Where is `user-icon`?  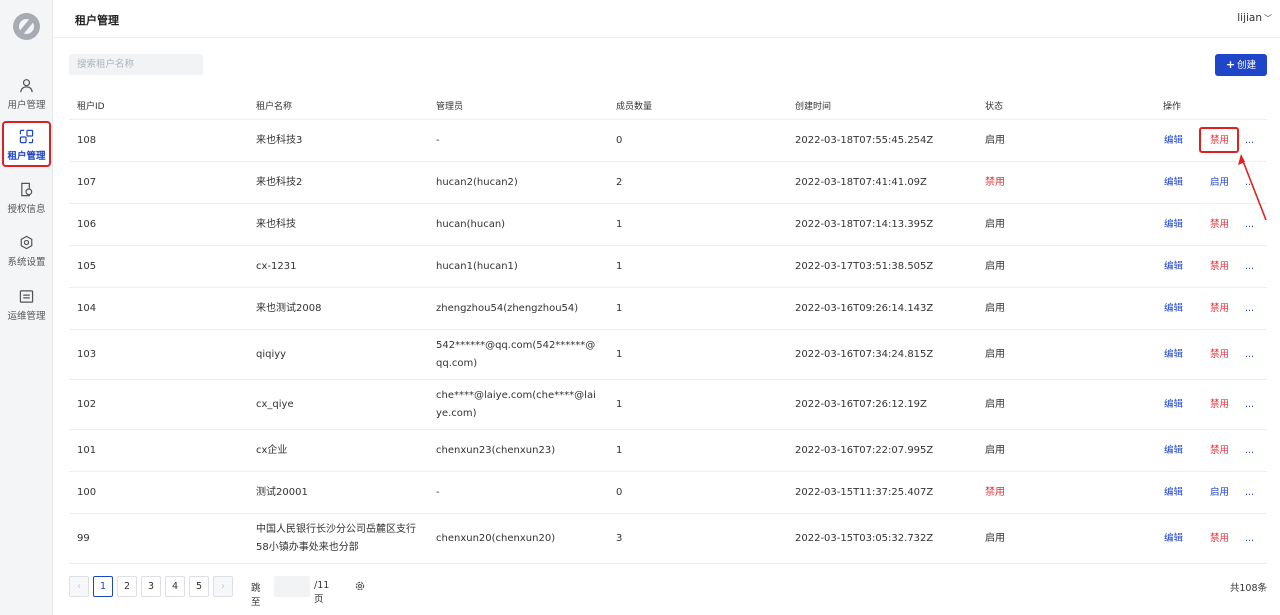
user-icon is located at coordinates (26, 86).